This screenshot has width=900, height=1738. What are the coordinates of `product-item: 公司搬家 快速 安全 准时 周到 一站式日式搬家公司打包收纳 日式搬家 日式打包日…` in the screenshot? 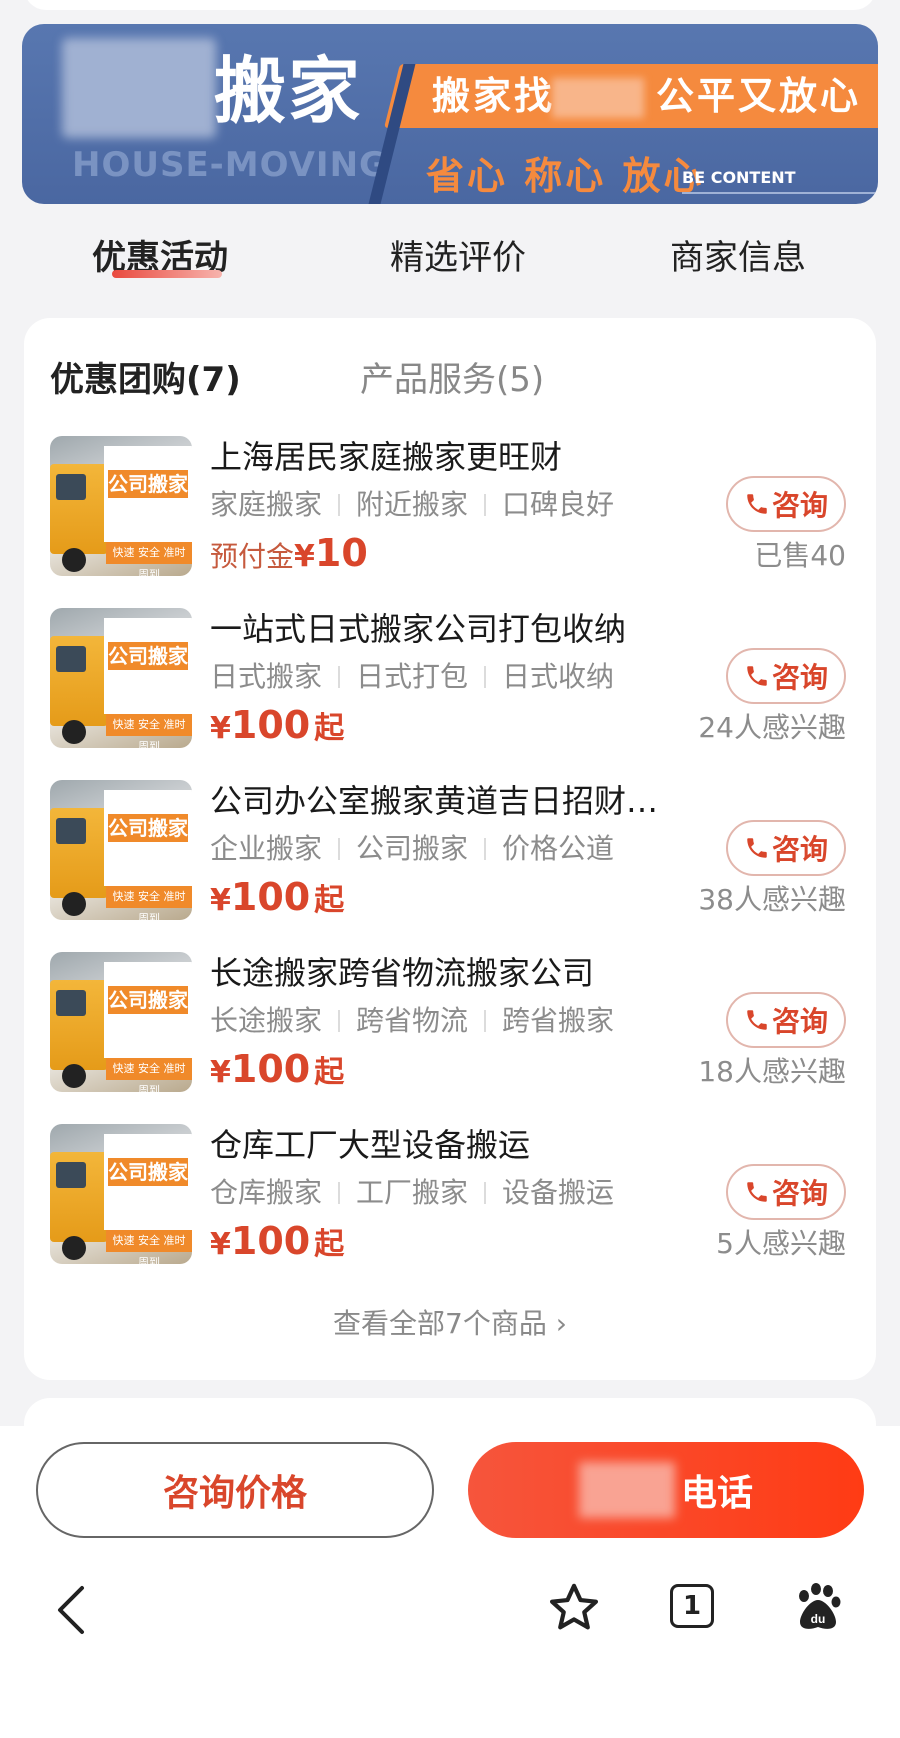 It's located at (450, 678).